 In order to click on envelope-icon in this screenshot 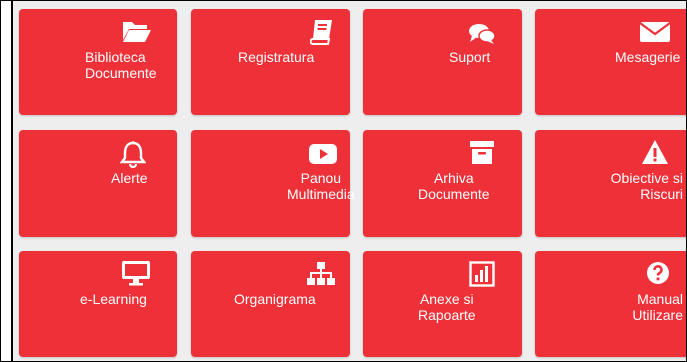, I will do `click(655, 32)`.